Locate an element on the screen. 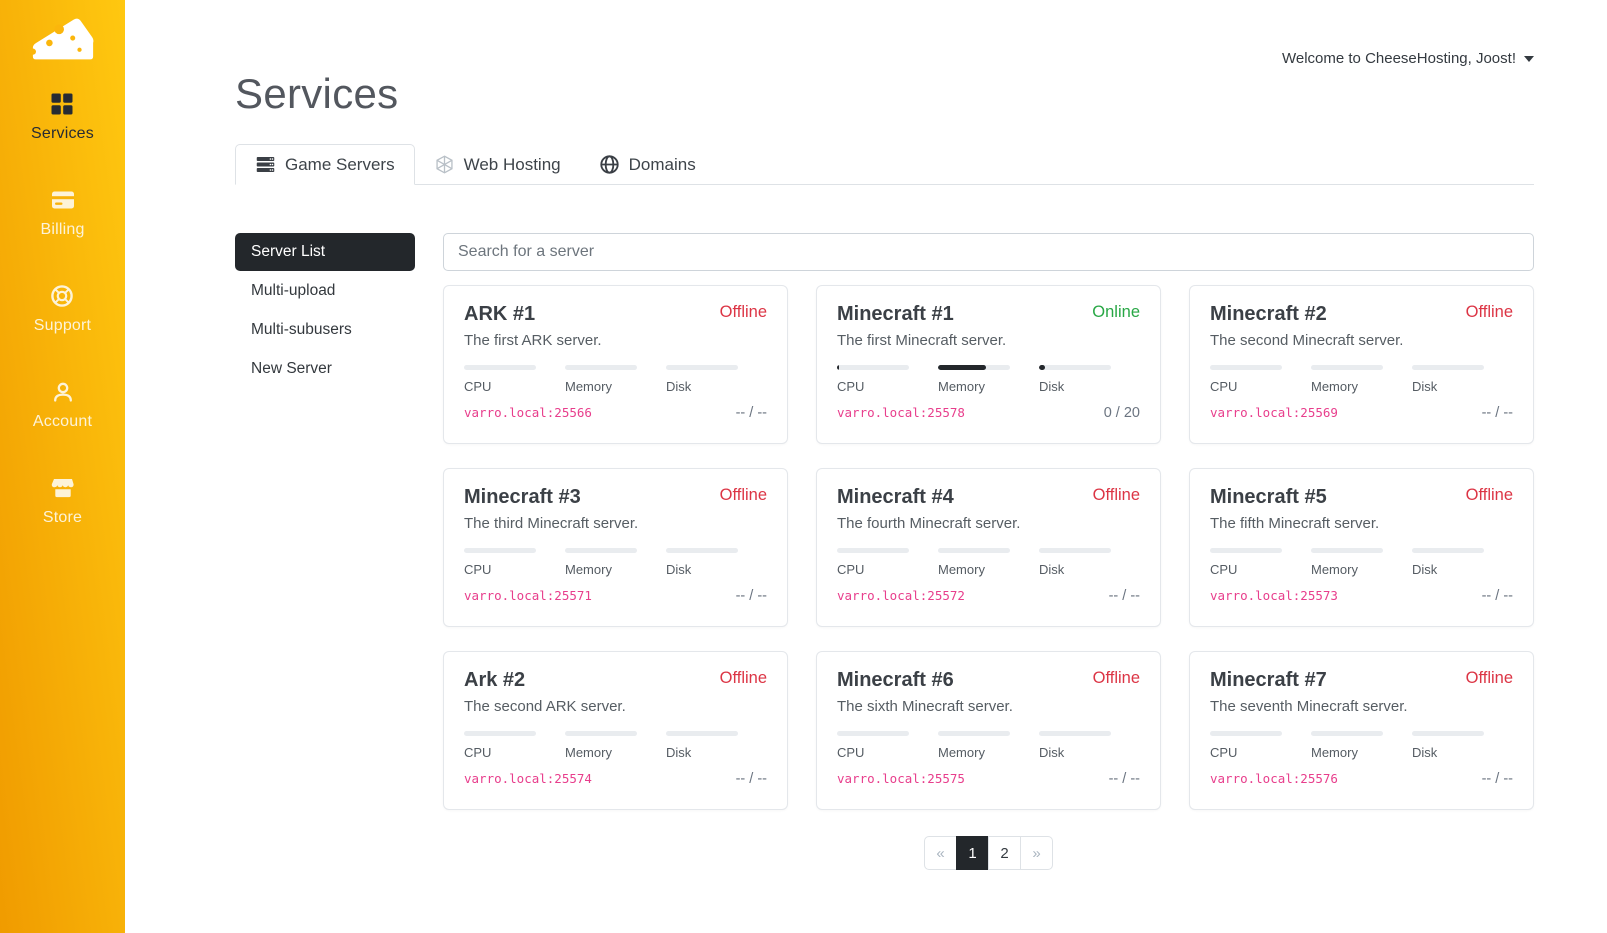  server-title: Ark #2 is located at coordinates (495, 680).